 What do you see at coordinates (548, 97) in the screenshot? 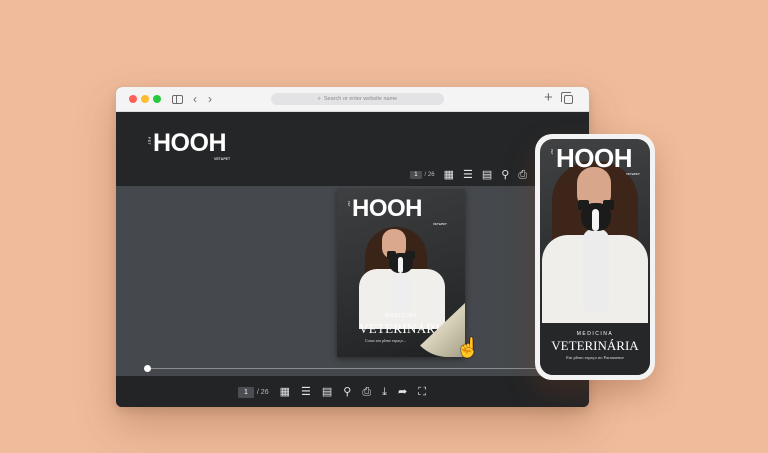
I see `new-tab-icon: +` at bounding box center [548, 97].